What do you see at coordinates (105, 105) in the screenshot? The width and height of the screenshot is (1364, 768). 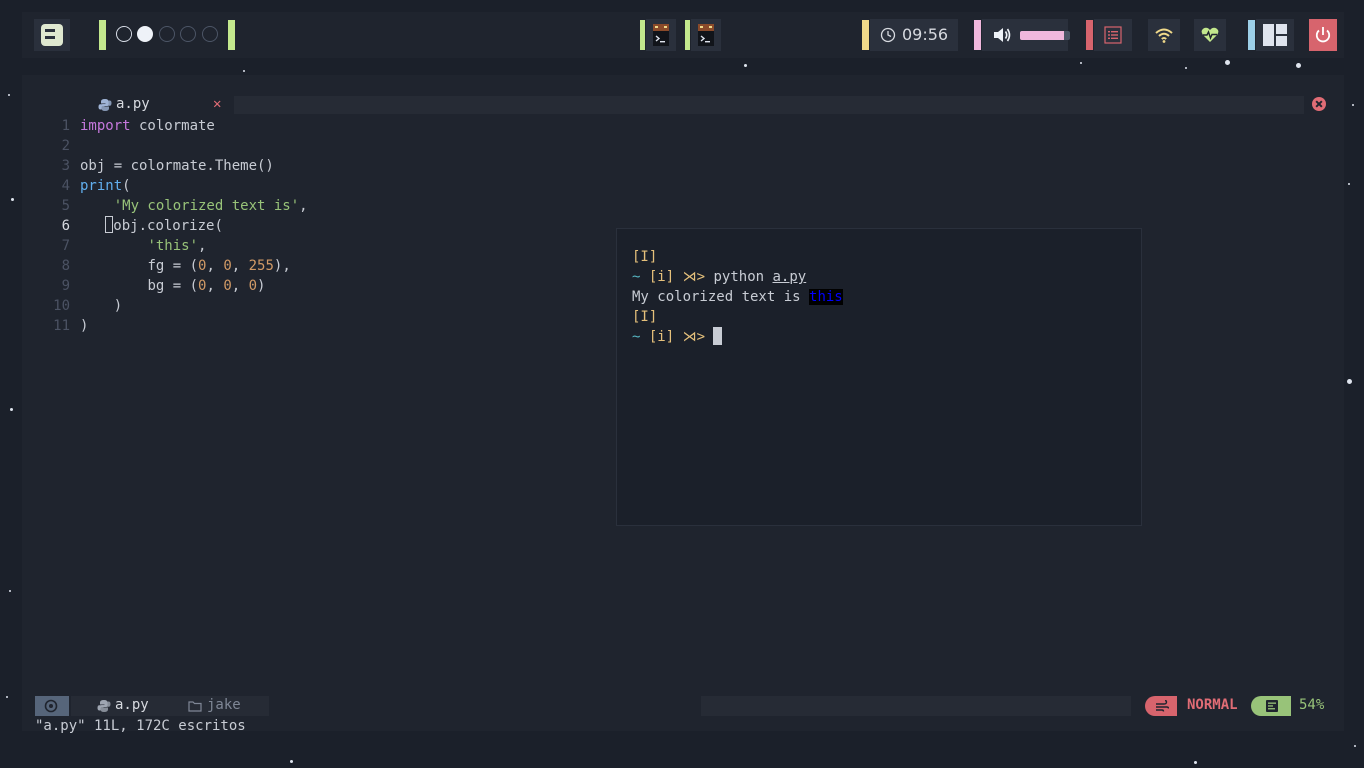 I see `python-file-icon` at bounding box center [105, 105].